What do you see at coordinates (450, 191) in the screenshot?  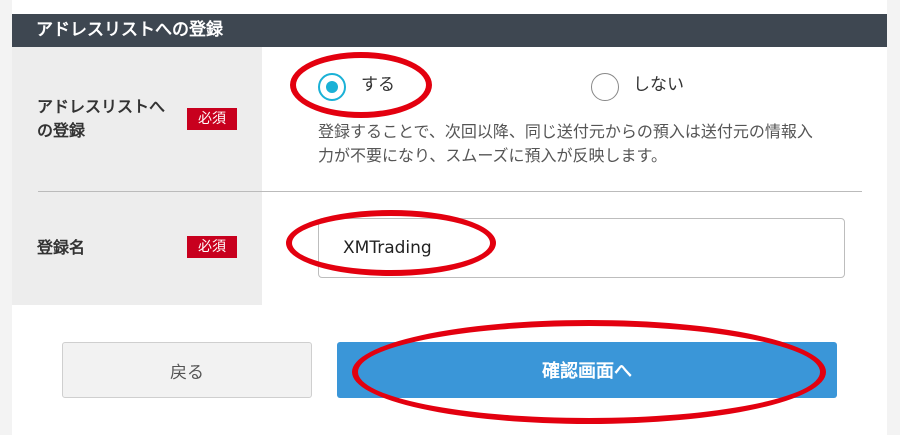 I see `row-divider` at bounding box center [450, 191].